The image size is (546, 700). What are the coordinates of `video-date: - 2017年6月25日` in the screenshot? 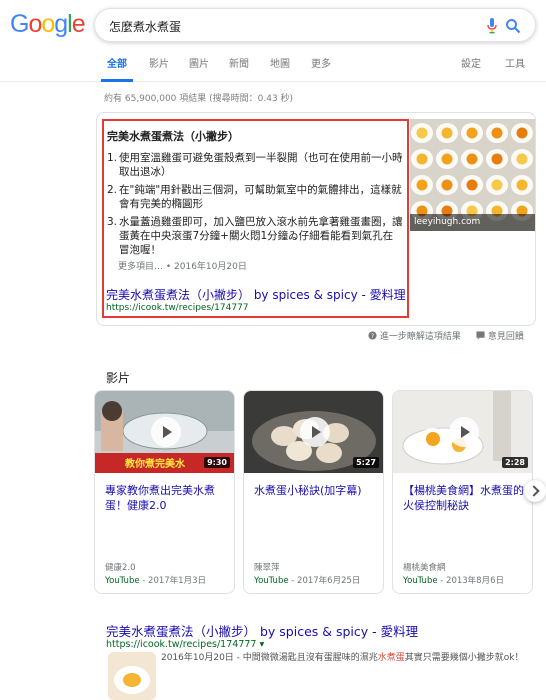 It's located at (326, 581).